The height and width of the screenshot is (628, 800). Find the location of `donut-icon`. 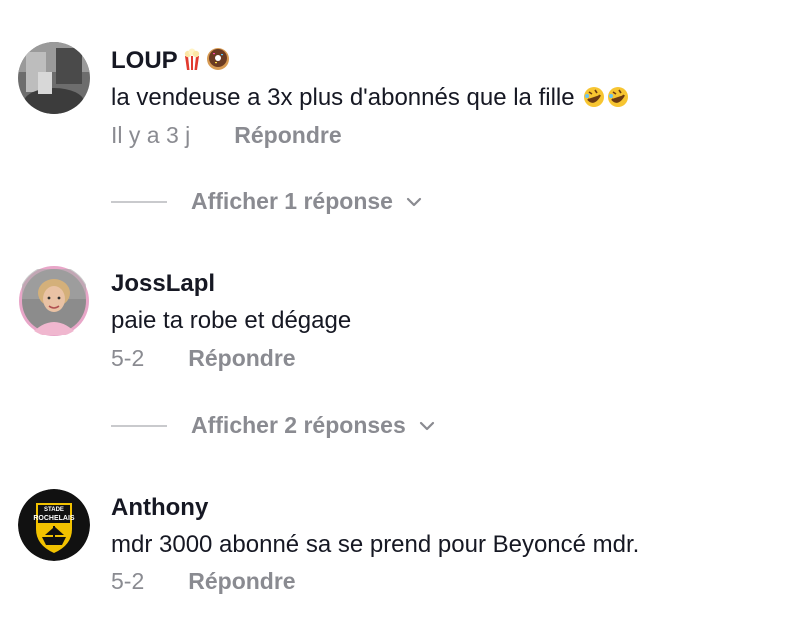

donut-icon is located at coordinates (218, 62).